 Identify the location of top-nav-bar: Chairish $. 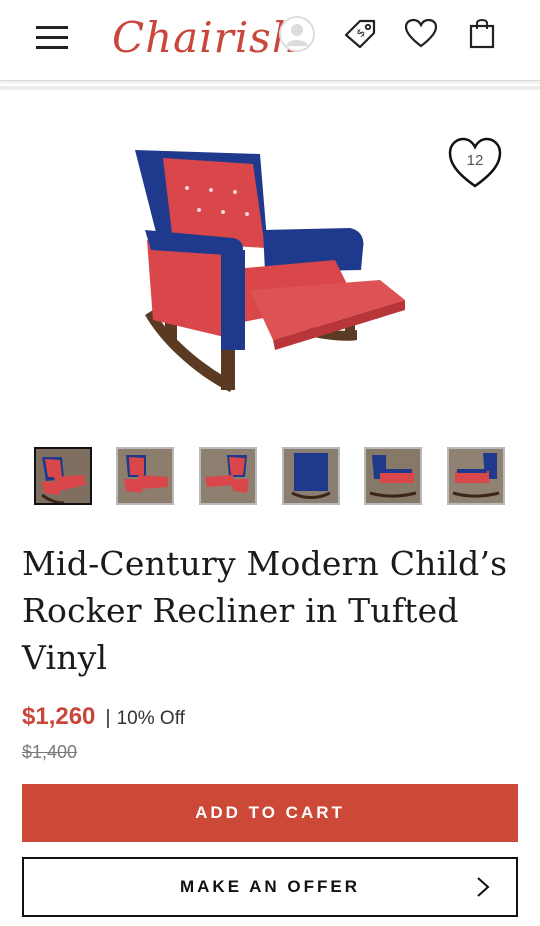
(270, 40).